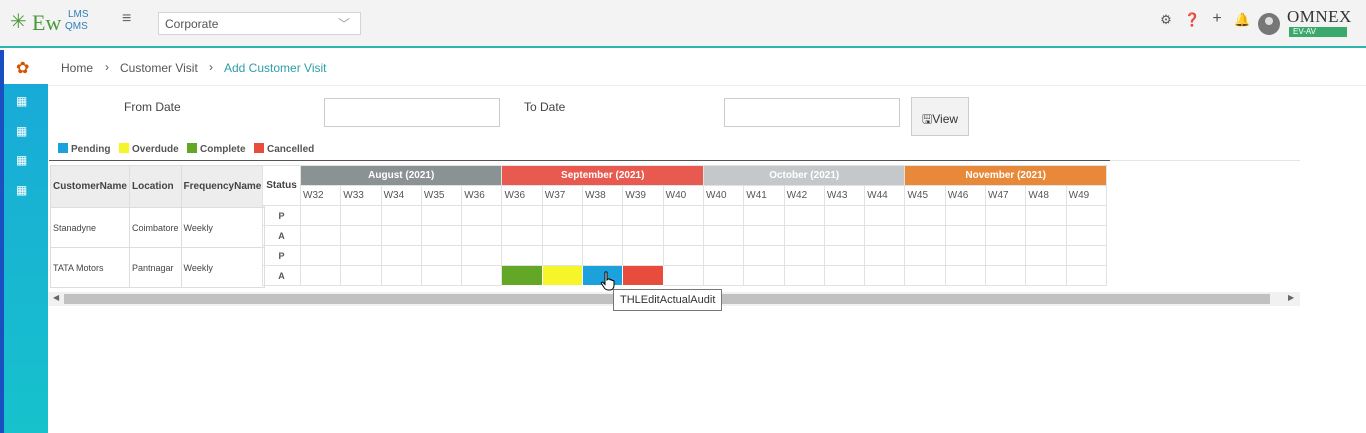  I want to click on nav-building-icon-3: ▦, so click(23, 160).